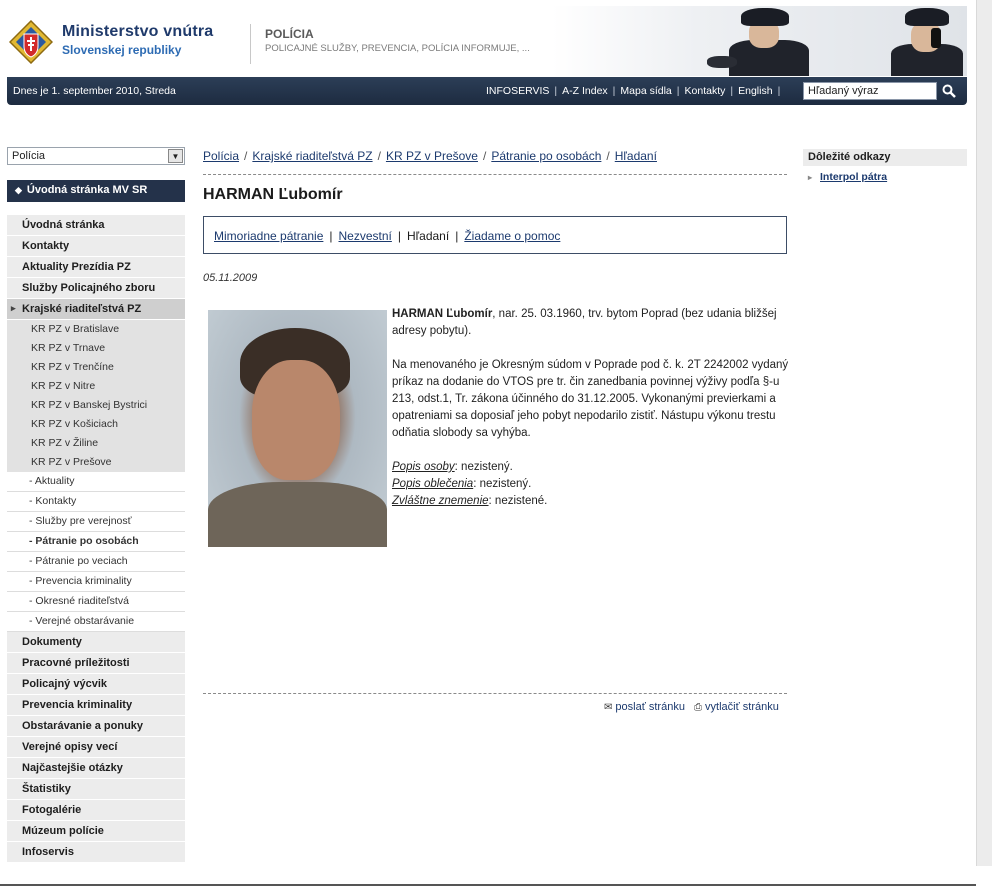  I want to click on detail-label: Popis osoby, so click(423, 467).